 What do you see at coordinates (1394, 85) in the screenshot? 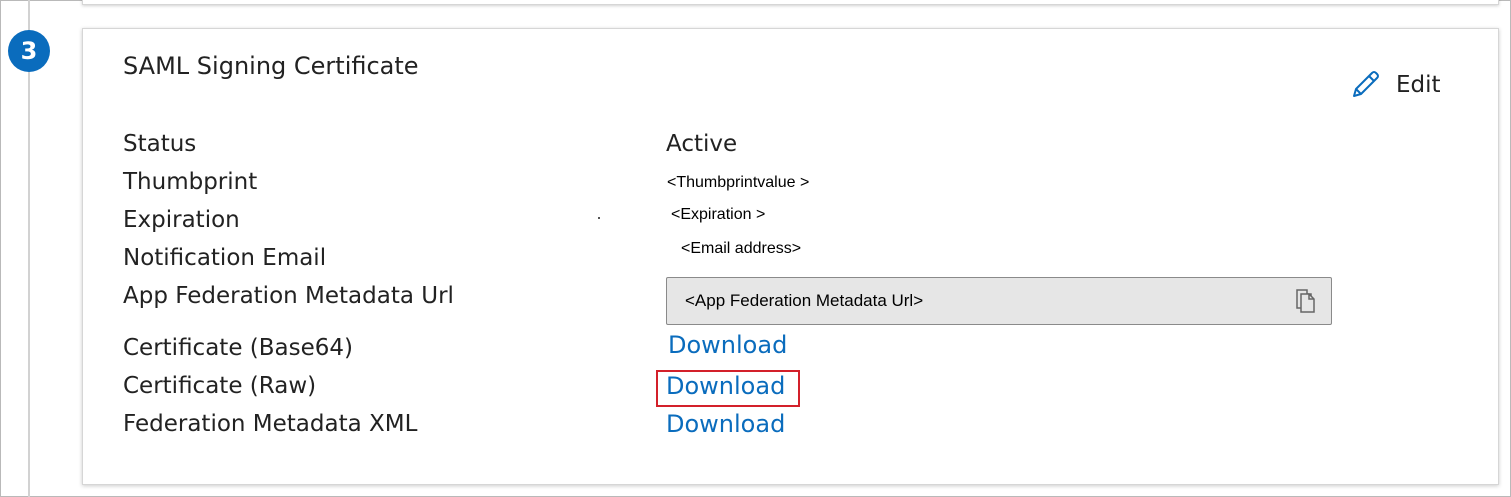
I see `edit-button: Edit` at bounding box center [1394, 85].